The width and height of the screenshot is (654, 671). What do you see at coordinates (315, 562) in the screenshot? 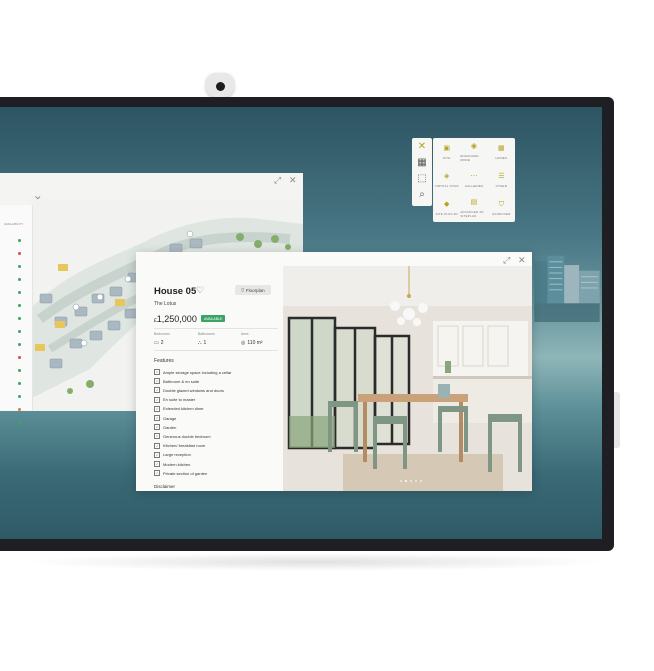
I see `display-shadow` at bounding box center [315, 562].